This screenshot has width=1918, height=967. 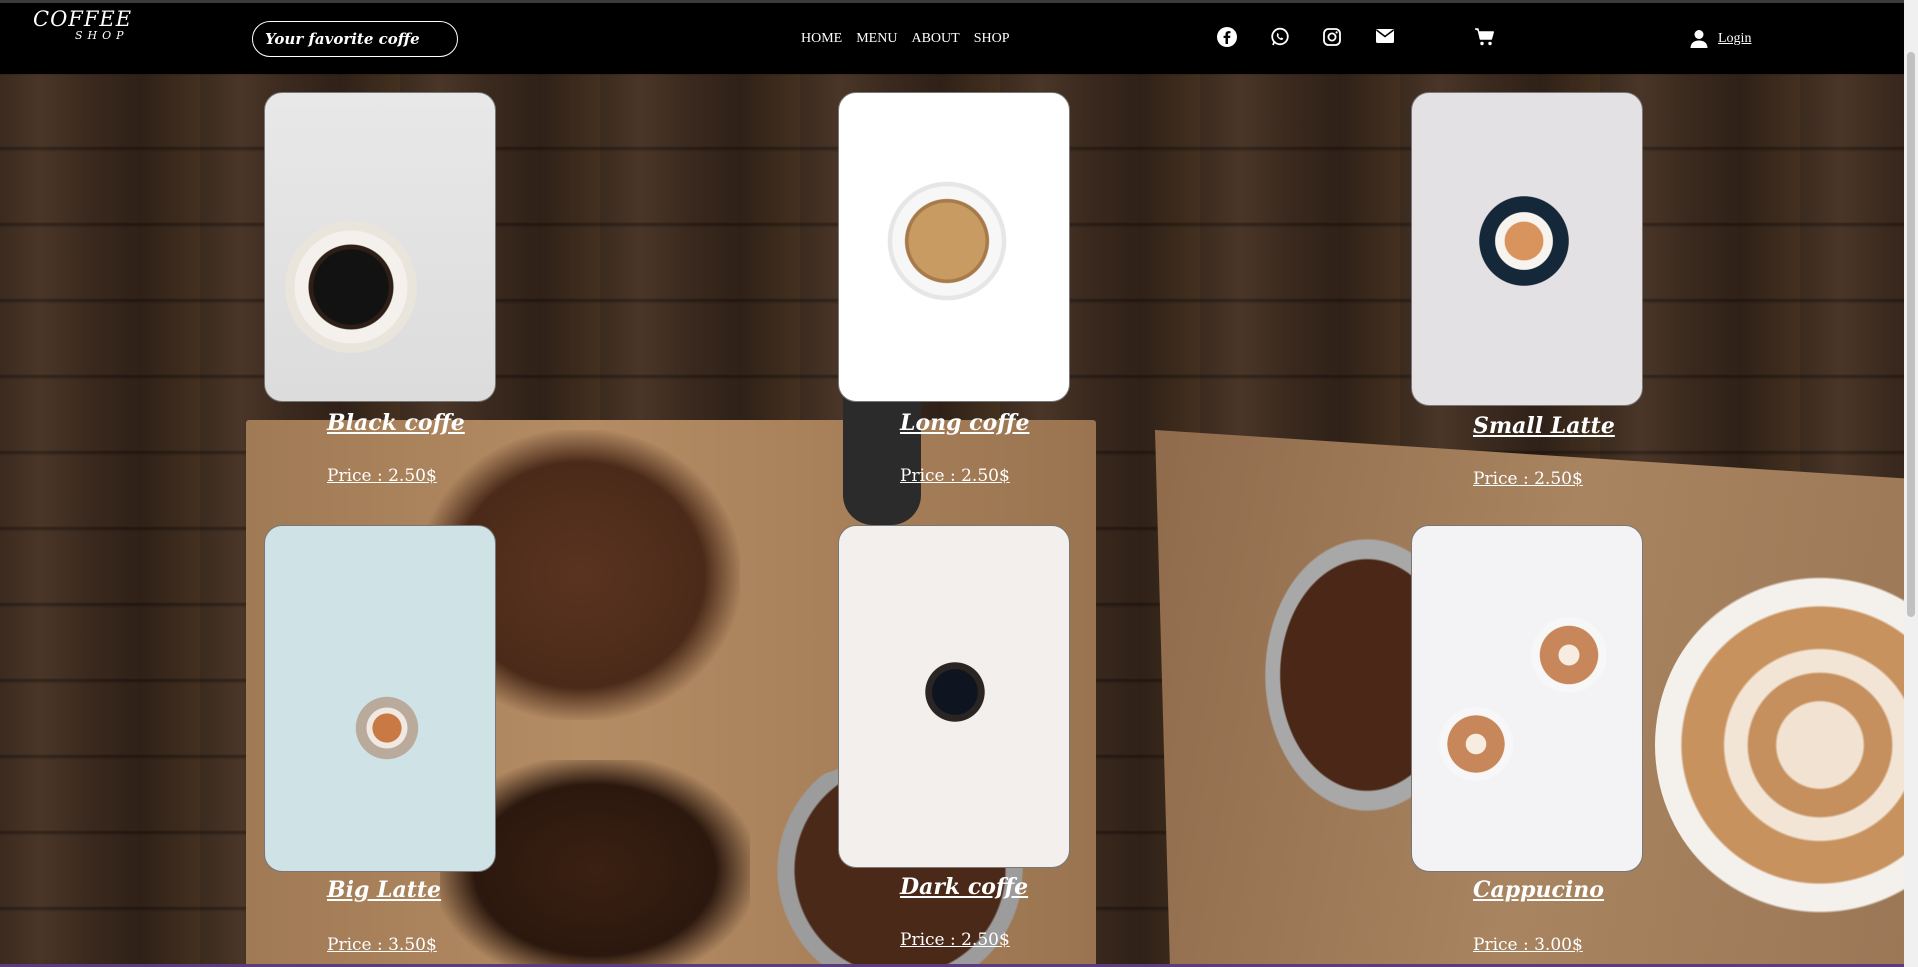 I want to click on instagram-icon, so click(x=1332, y=37).